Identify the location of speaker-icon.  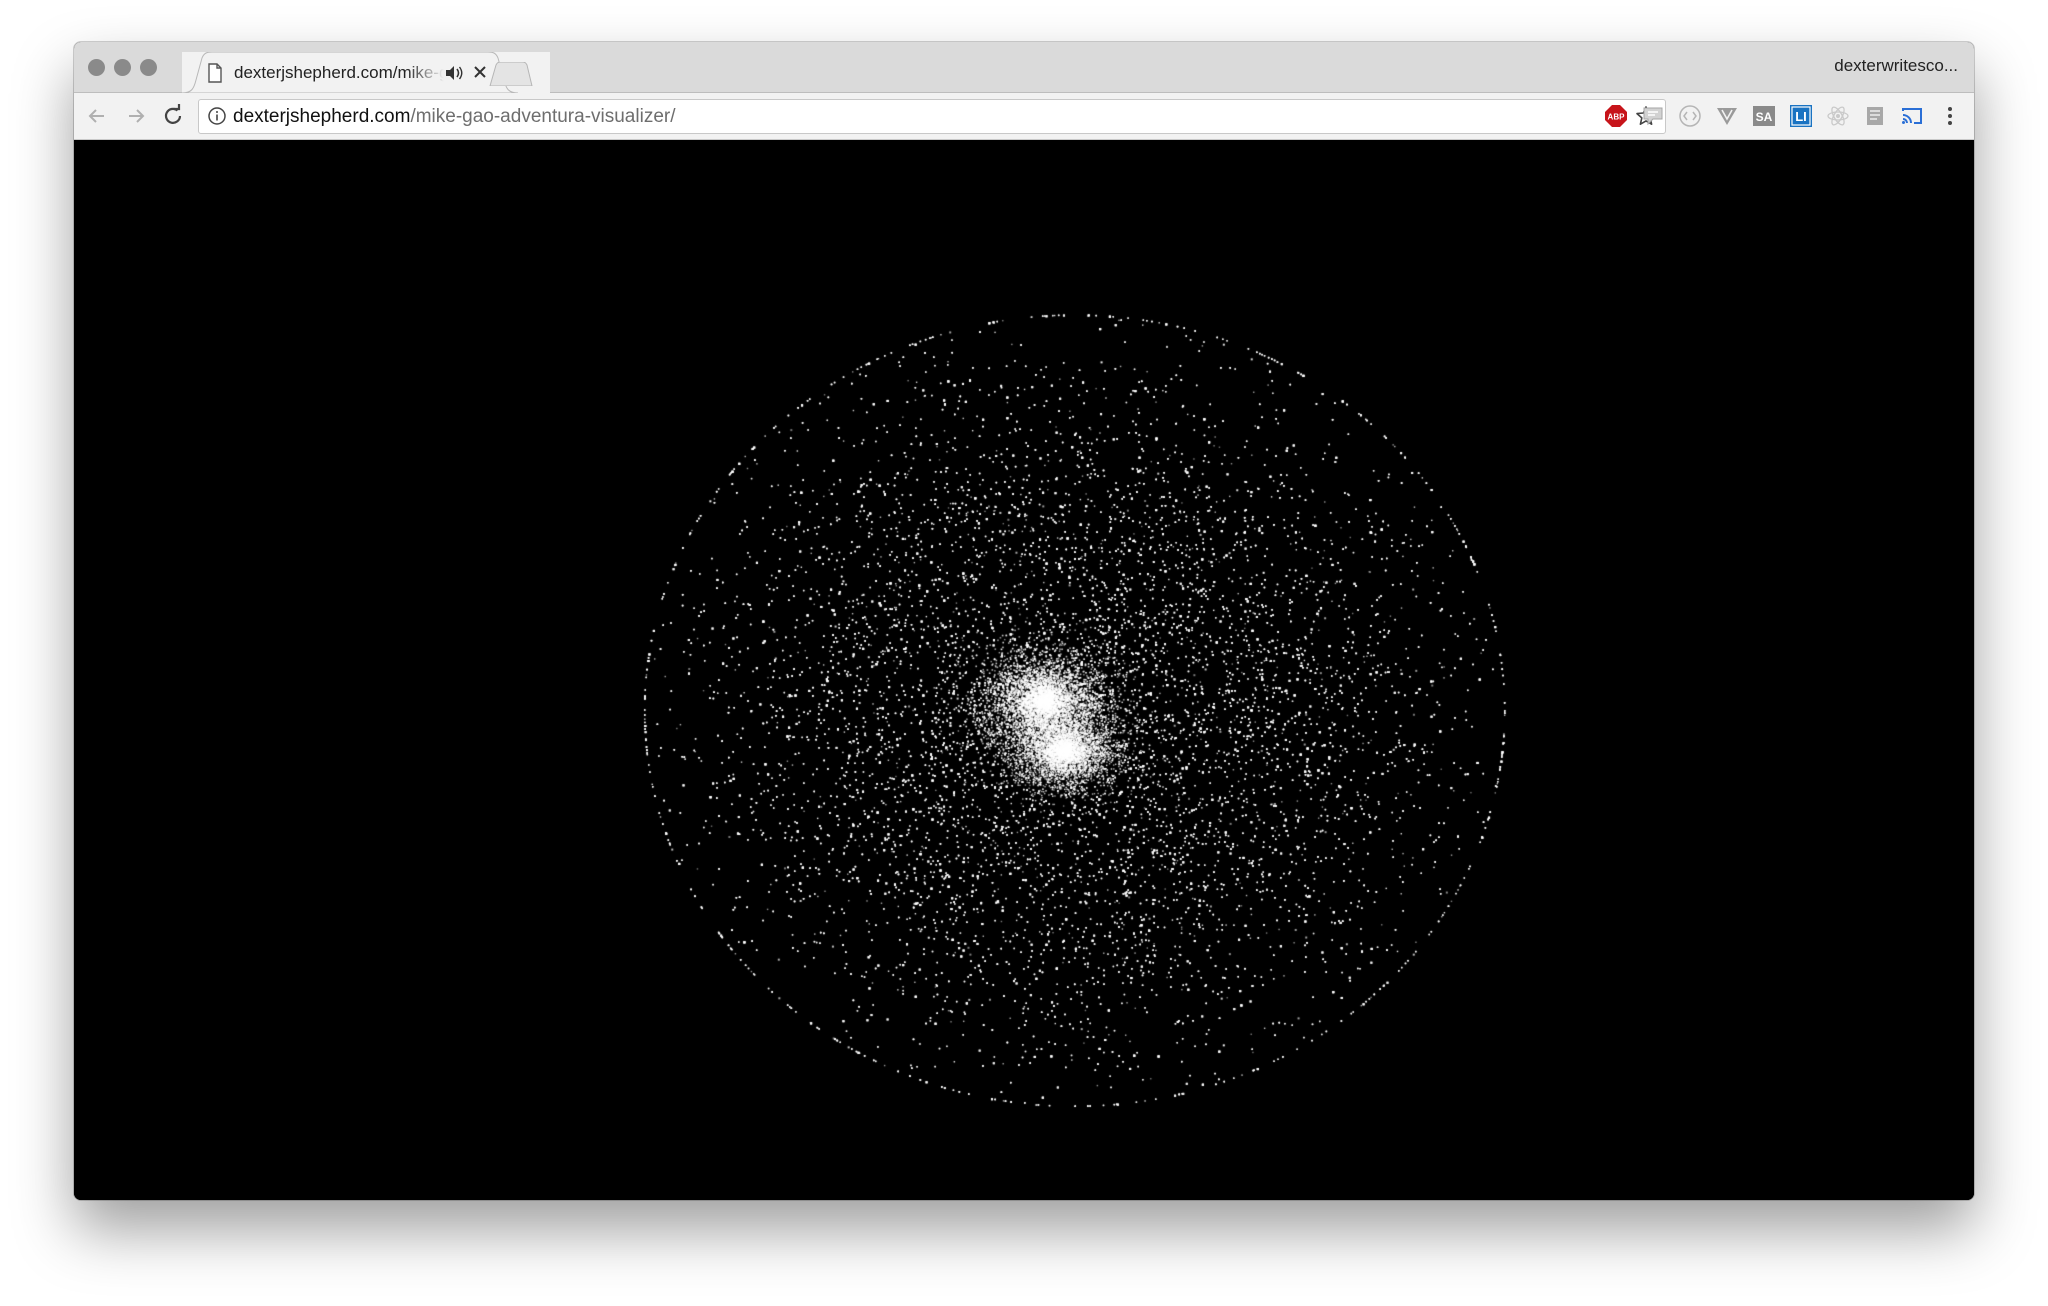
(454, 73).